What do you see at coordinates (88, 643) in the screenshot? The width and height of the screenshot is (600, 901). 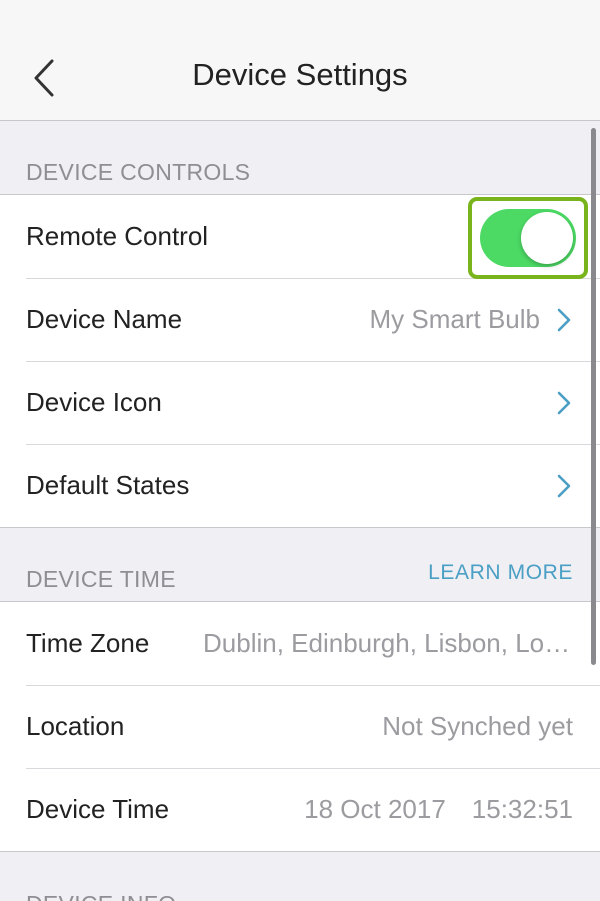 I see `time-zone-label: Time Zone` at bounding box center [88, 643].